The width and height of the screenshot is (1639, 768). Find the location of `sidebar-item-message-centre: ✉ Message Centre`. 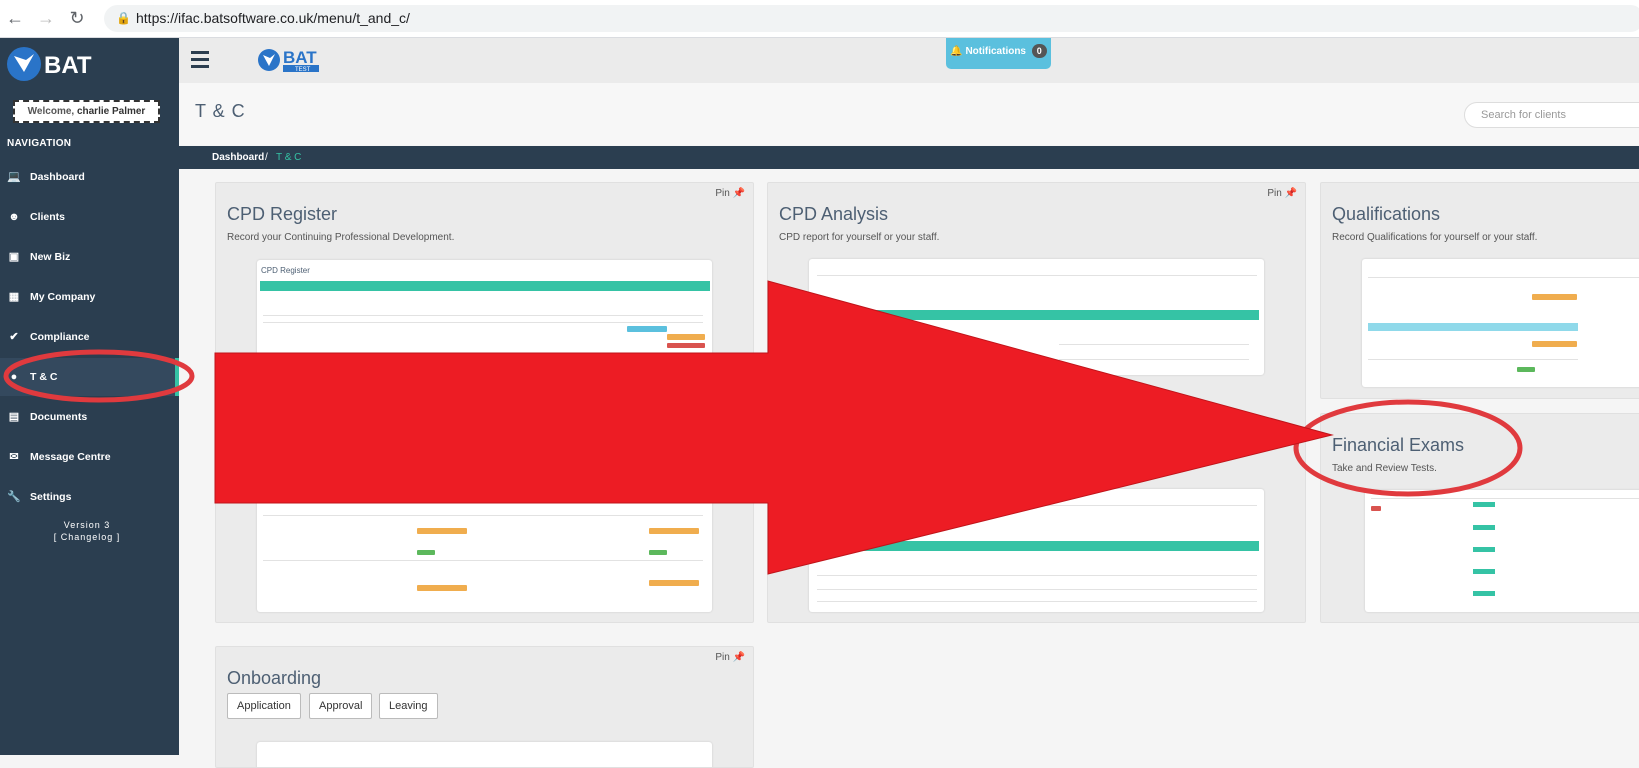

sidebar-item-message-centre: ✉ Message Centre is located at coordinates (89, 457).